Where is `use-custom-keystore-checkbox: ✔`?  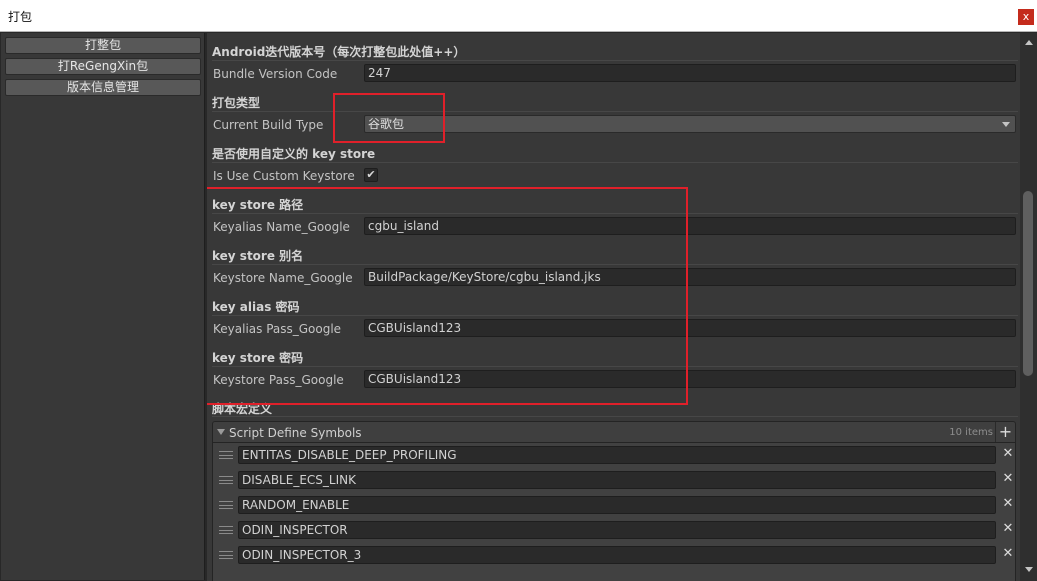 use-custom-keystore-checkbox: ✔ is located at coordinates (371, 175).